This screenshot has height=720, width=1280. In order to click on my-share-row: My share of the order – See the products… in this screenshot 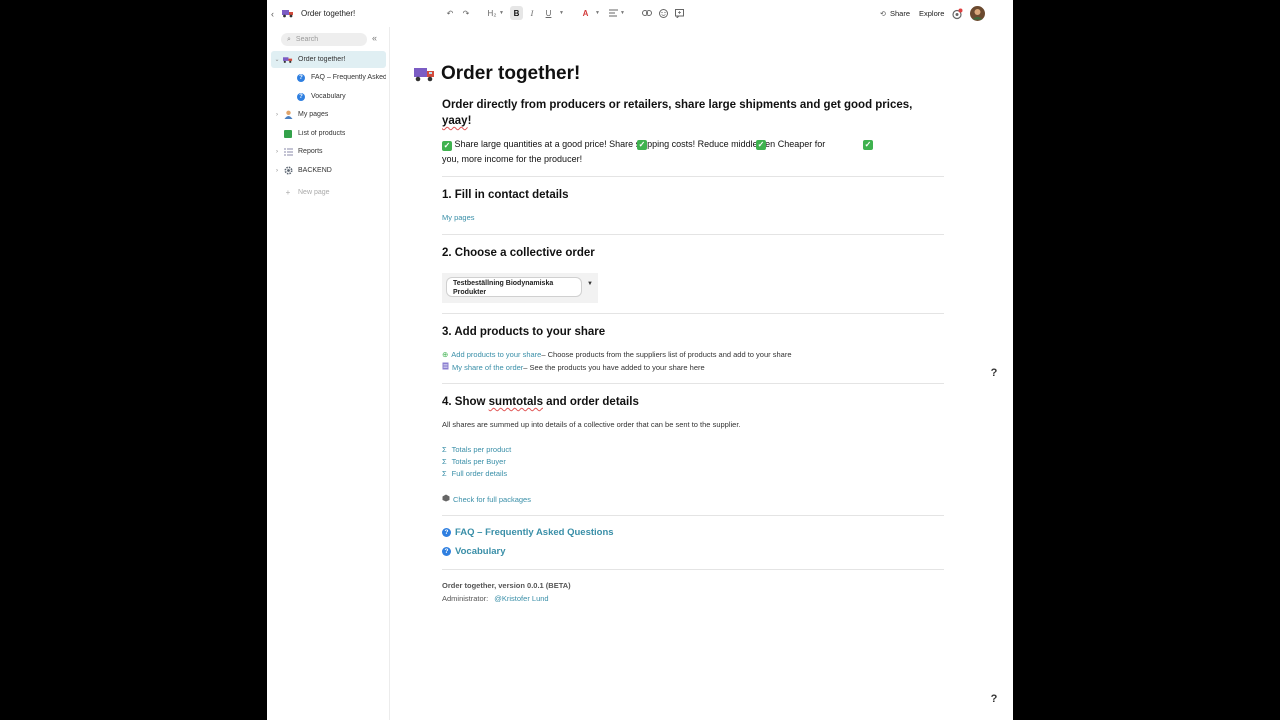, I will do `click(573, 367)`.